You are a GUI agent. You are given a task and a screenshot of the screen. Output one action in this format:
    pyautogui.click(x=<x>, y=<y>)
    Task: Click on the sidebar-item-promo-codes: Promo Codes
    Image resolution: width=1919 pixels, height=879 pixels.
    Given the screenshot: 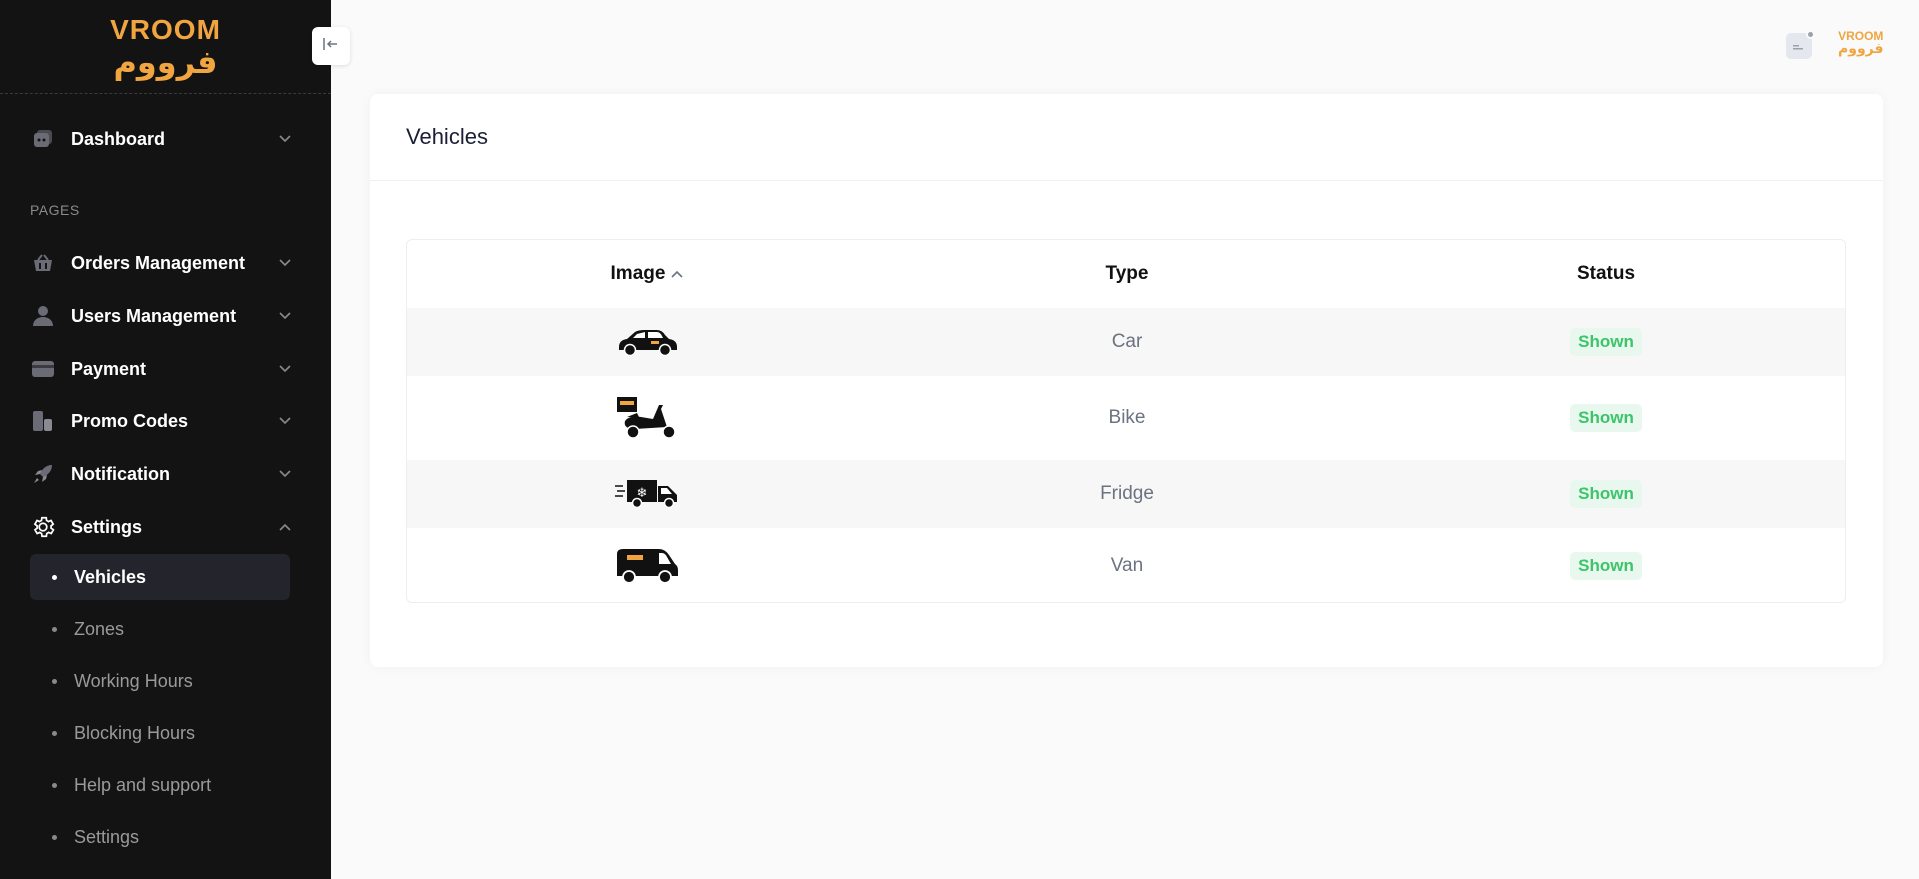 What is the action you would take?
    pyautogui.click(x=161, y=421)
    